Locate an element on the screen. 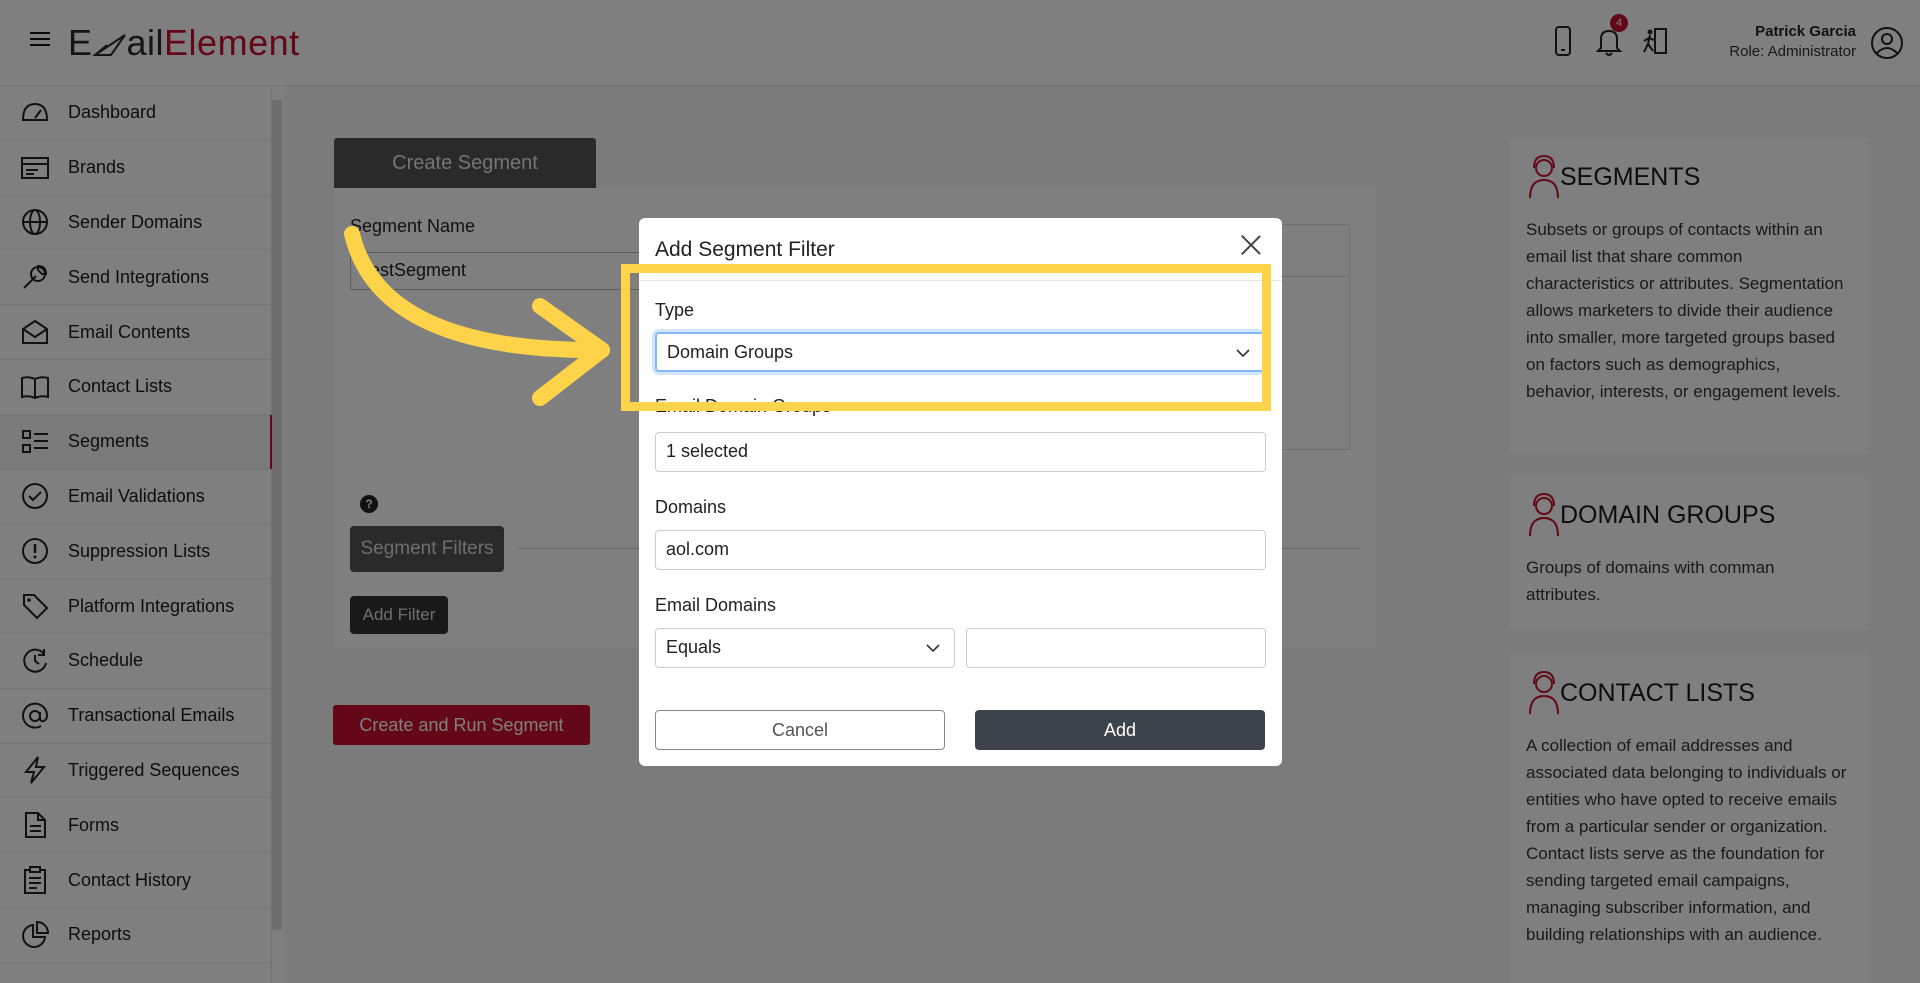  pointer-arrow-icon is located at coordinates (477, 316).